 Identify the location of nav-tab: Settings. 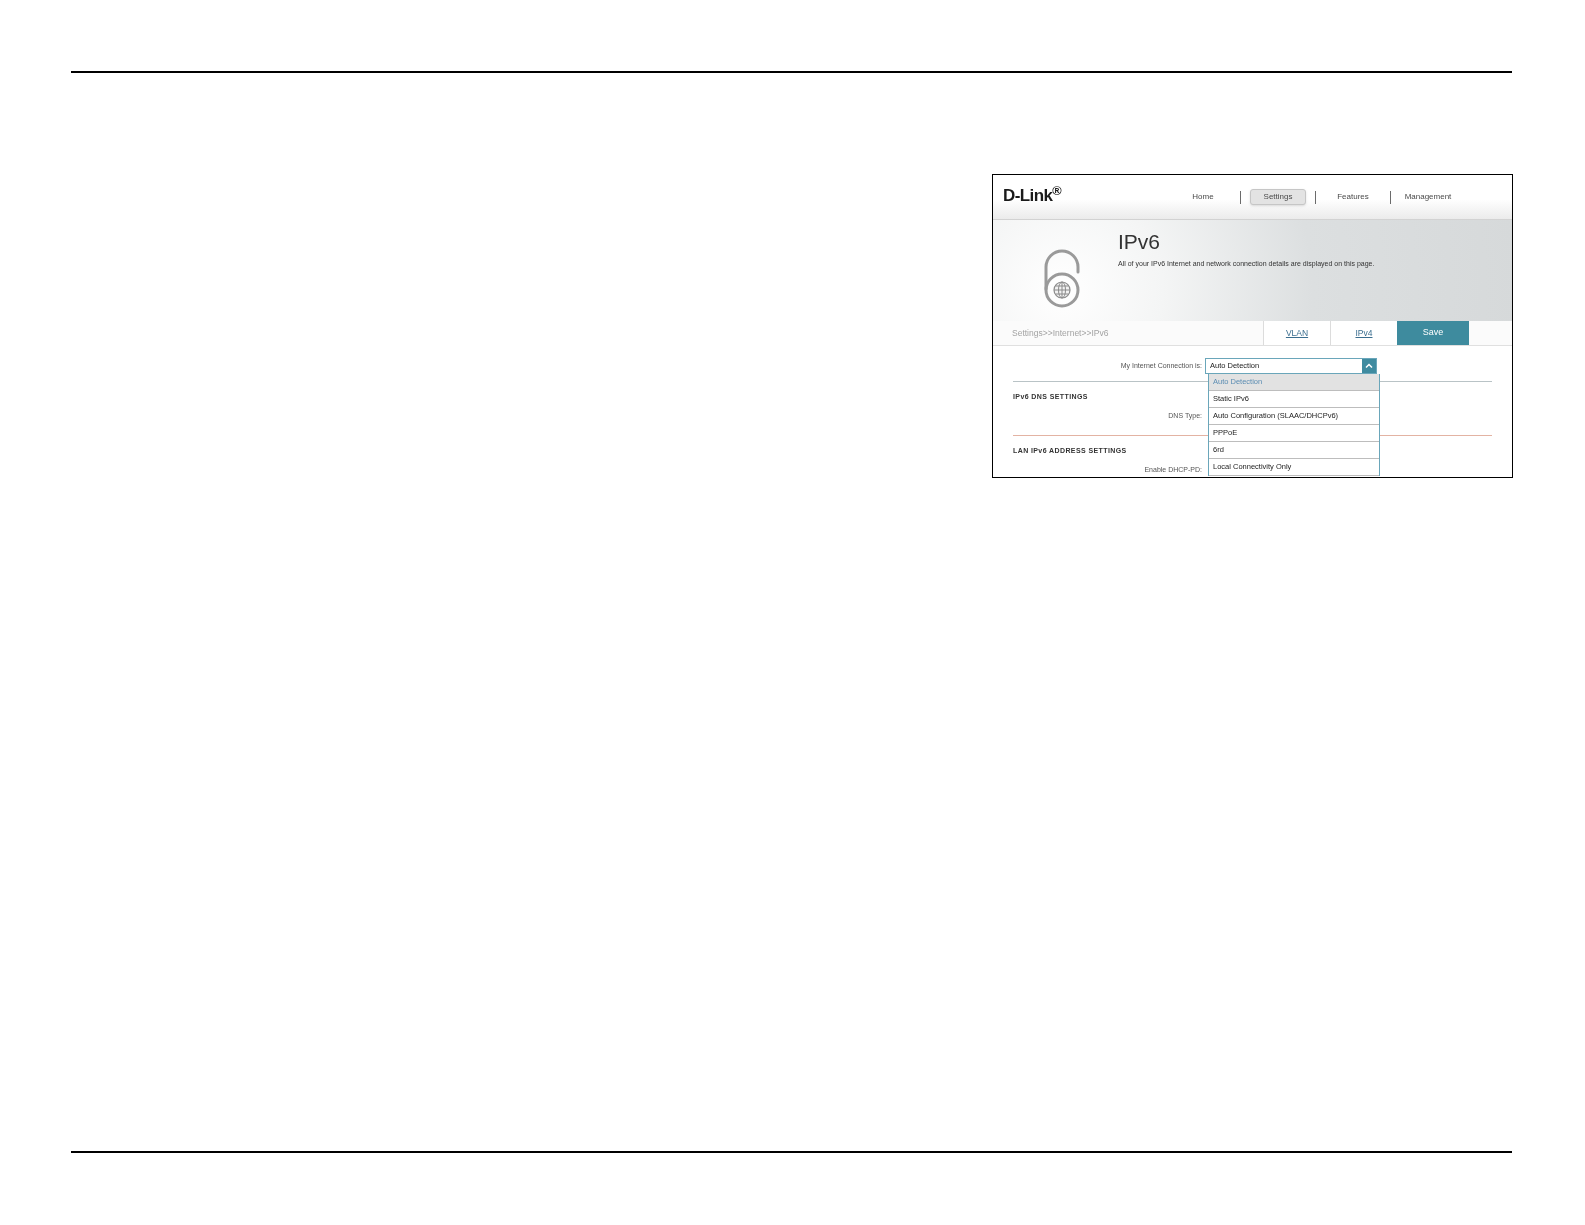
(1278, 197).